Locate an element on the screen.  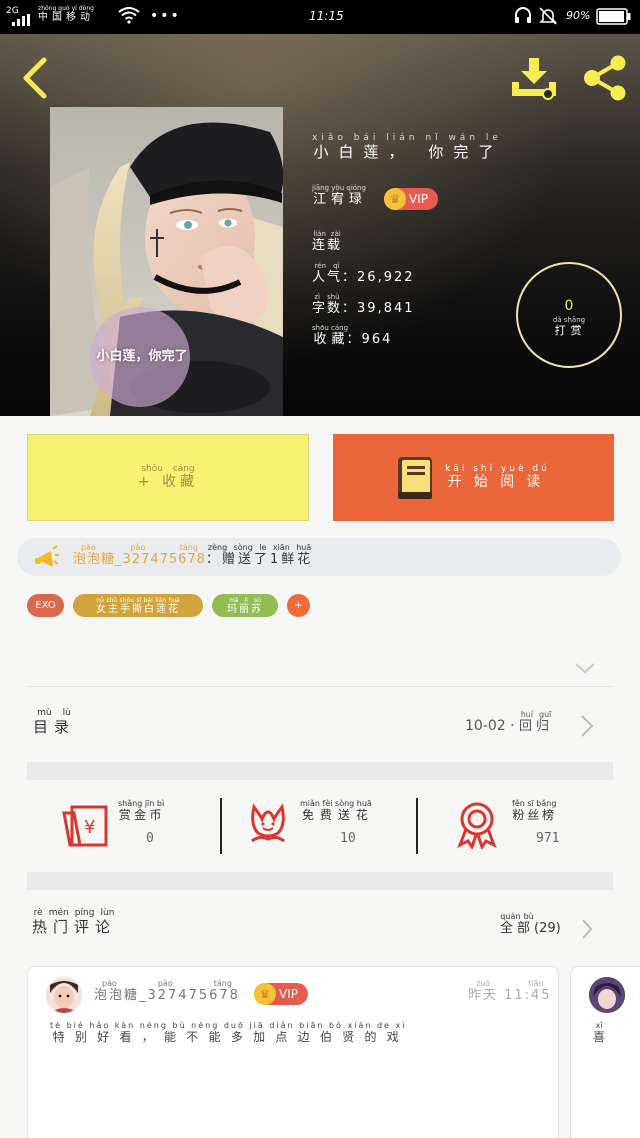
collect-label: + 收藏shōu cáng is located at coordinates (168, 477).